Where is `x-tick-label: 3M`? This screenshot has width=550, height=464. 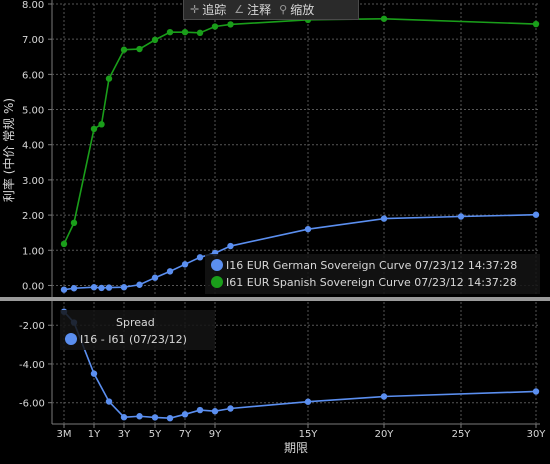
x-tick-label: 3M is located at coordinates (64, 434).